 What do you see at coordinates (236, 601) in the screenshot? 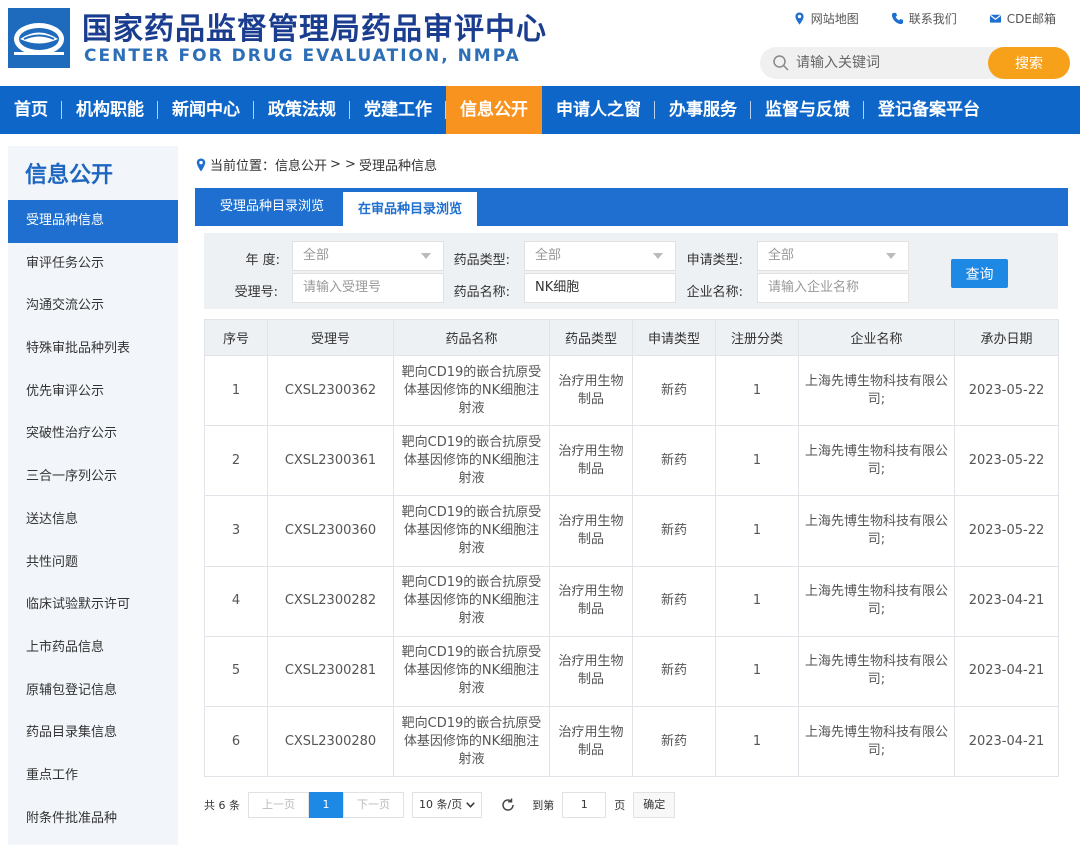
I see `cell-no: 4` at bounding box center [236, 601].